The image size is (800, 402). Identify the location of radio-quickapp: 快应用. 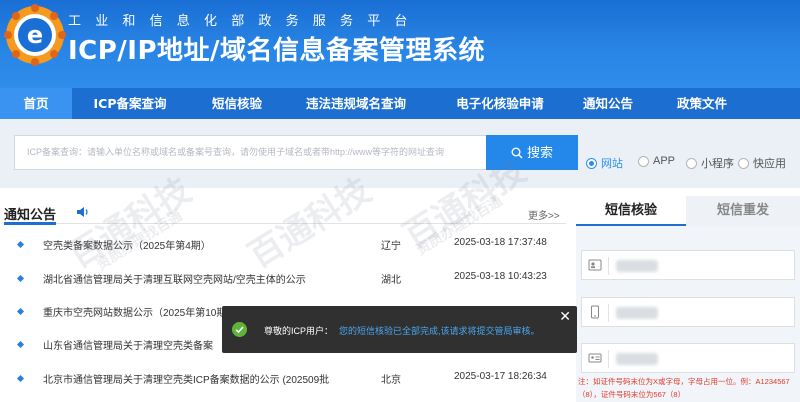
(762, 163).